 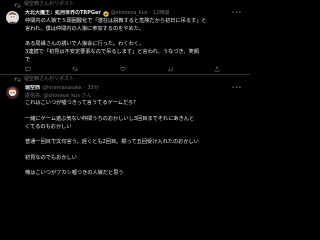 What do you see at coordinates (33, 69) in the screenshot?
I see `reply-icon` at bounding box center [33, 69].